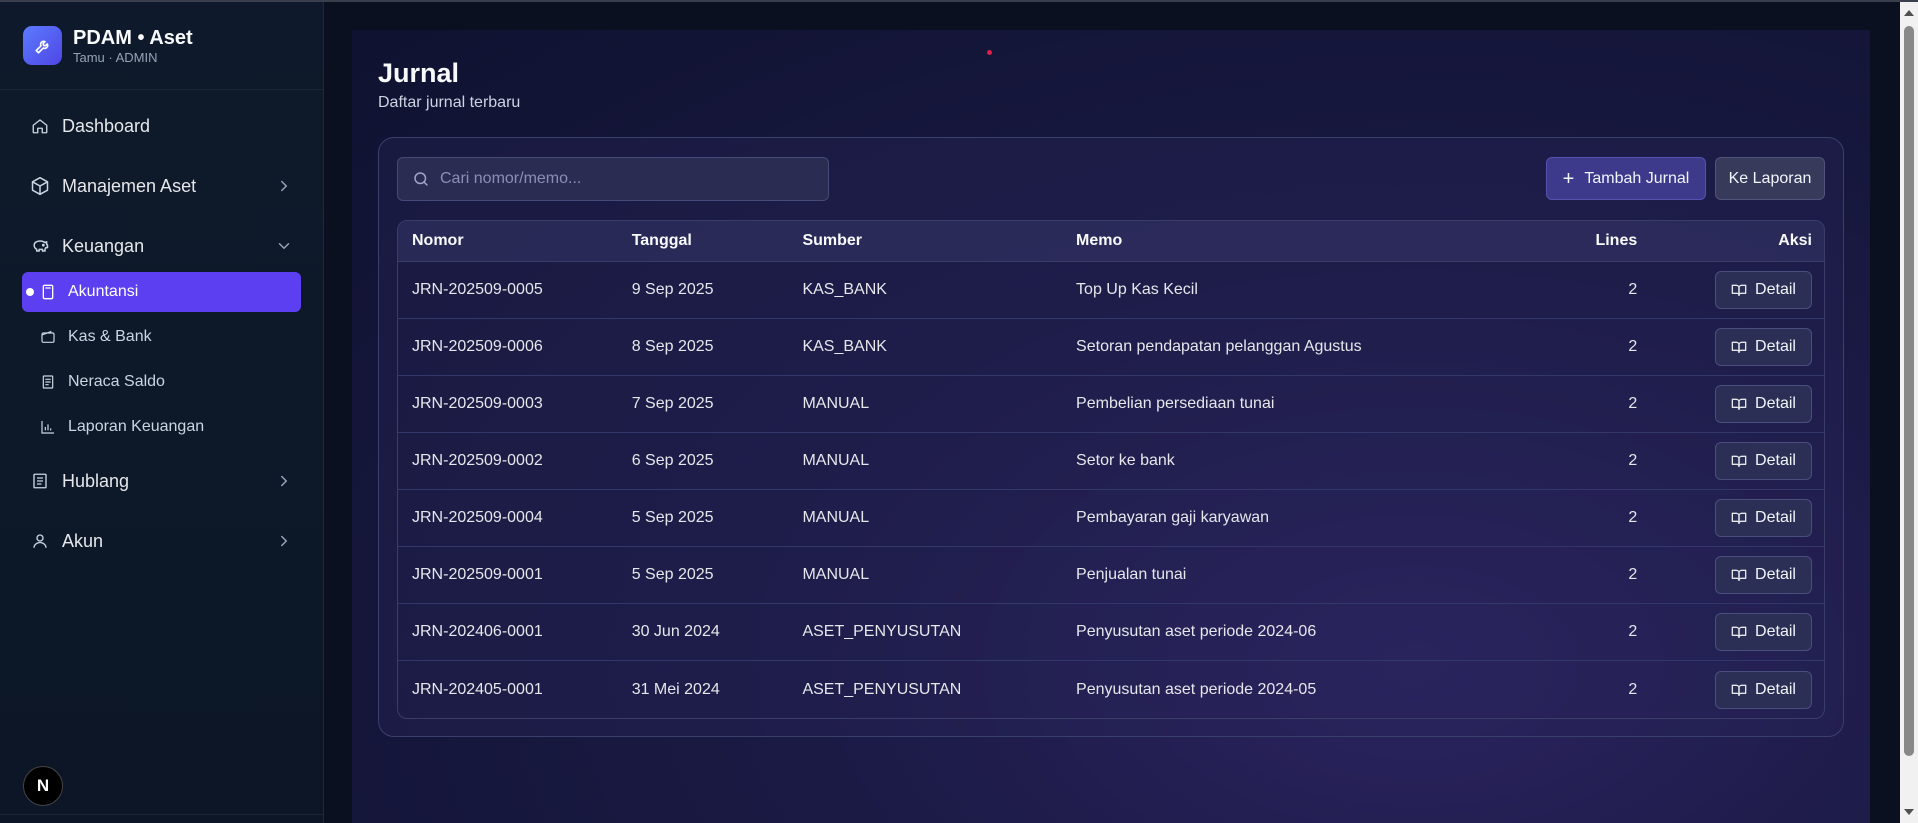 The image size is (1918, 823). Describe the element at coordinates (161, 541) in the screenshot. I see `sidebar-item-akun: Akun` at that location.